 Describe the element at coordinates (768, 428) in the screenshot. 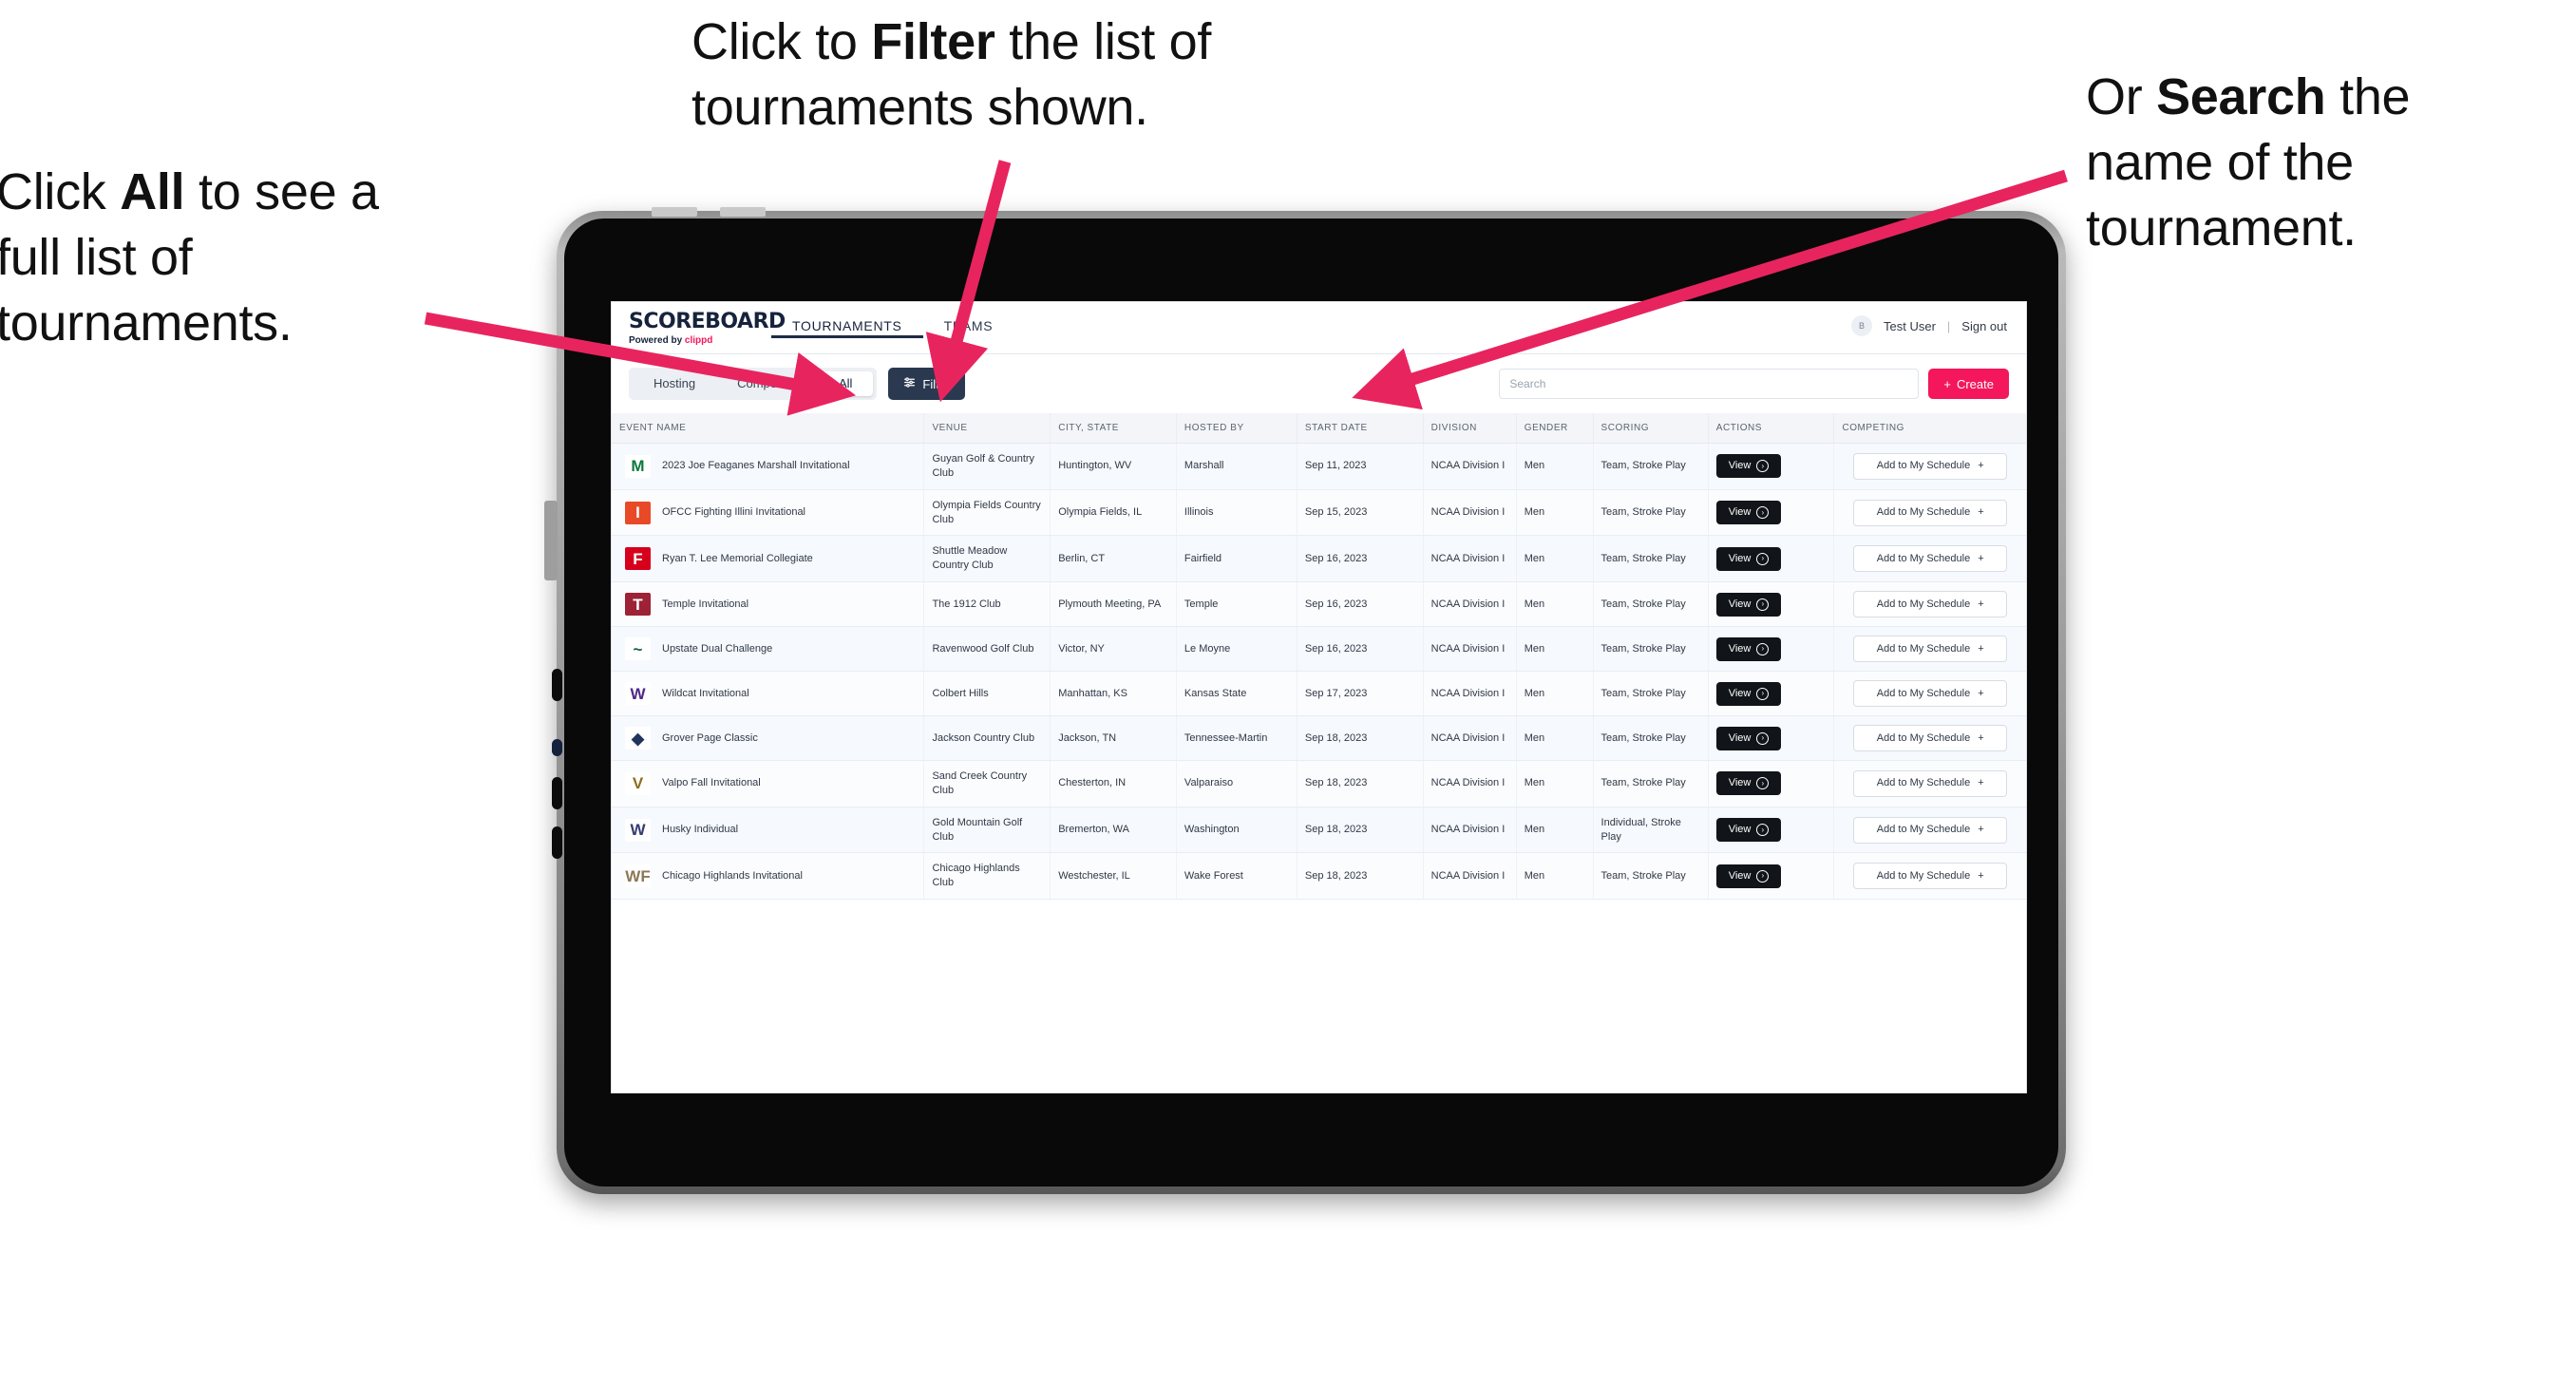

I see `col-event-name: EVENT NAME` at that location.